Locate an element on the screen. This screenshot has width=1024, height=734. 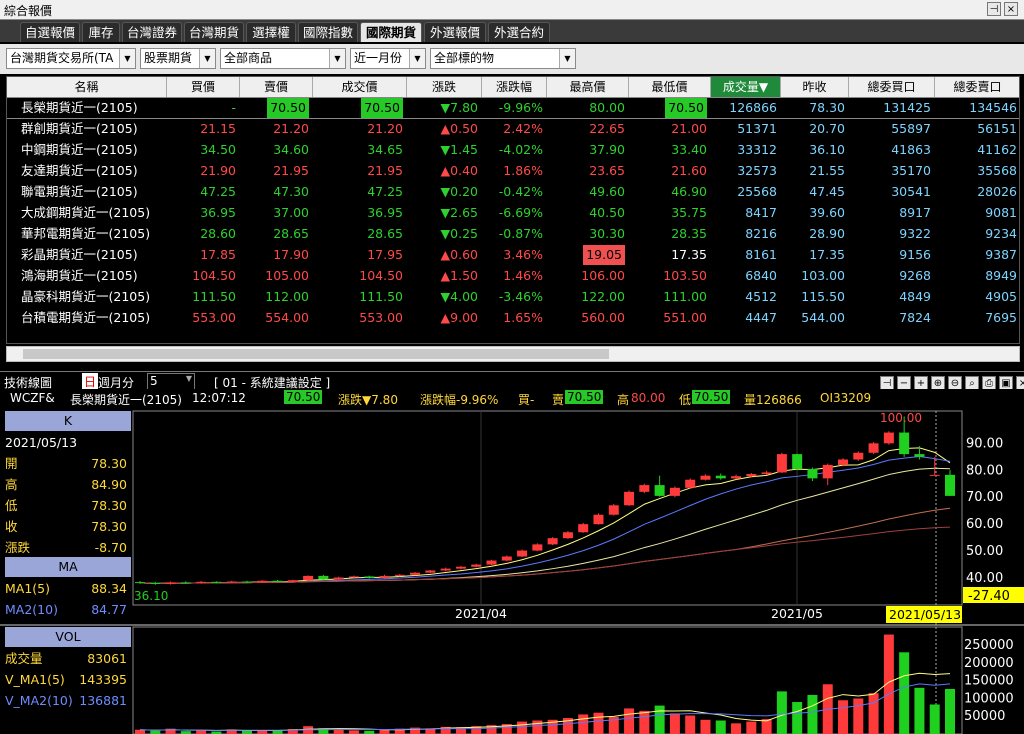
period-day-button: 日 is located at coordinates (90, 381).